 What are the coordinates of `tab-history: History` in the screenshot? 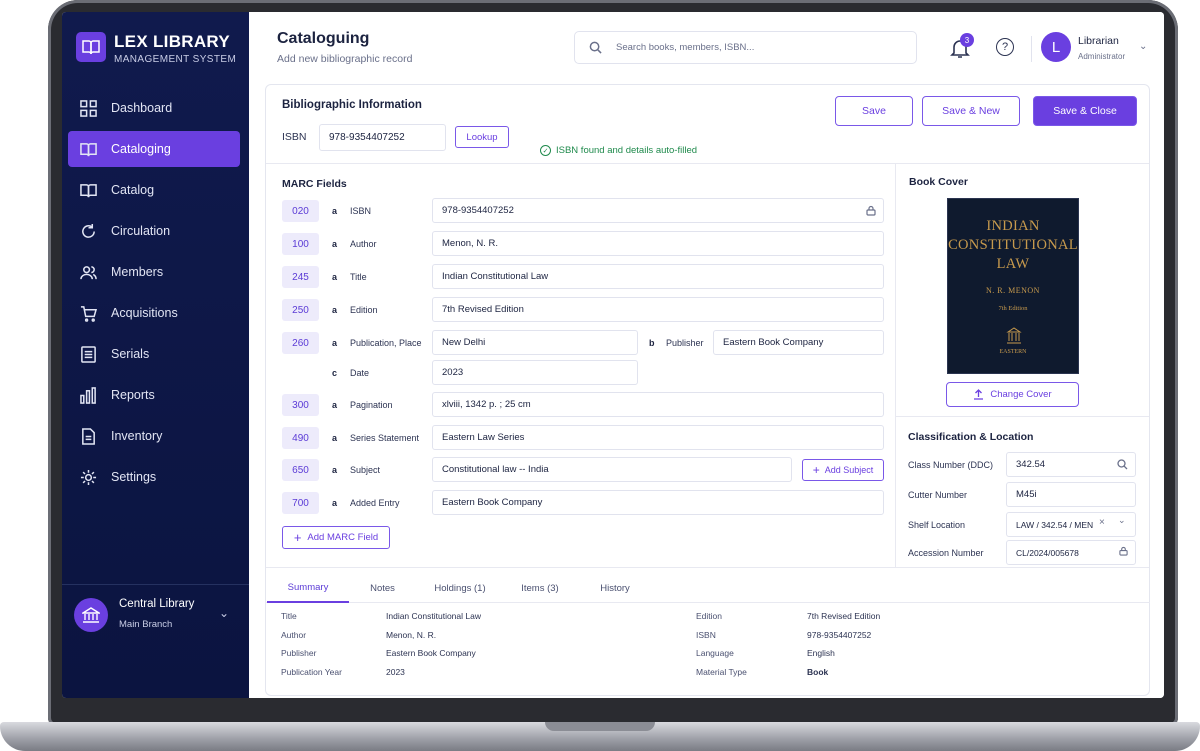 It's located at (615, 588).